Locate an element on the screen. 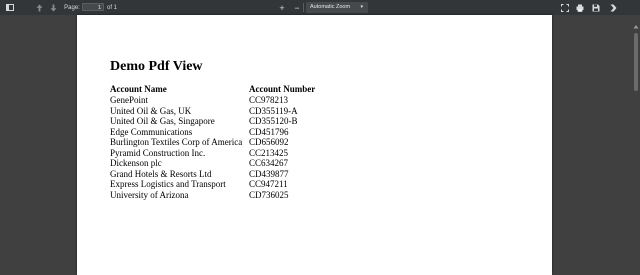  toolbar-divider is located at coordinates (303, 7).